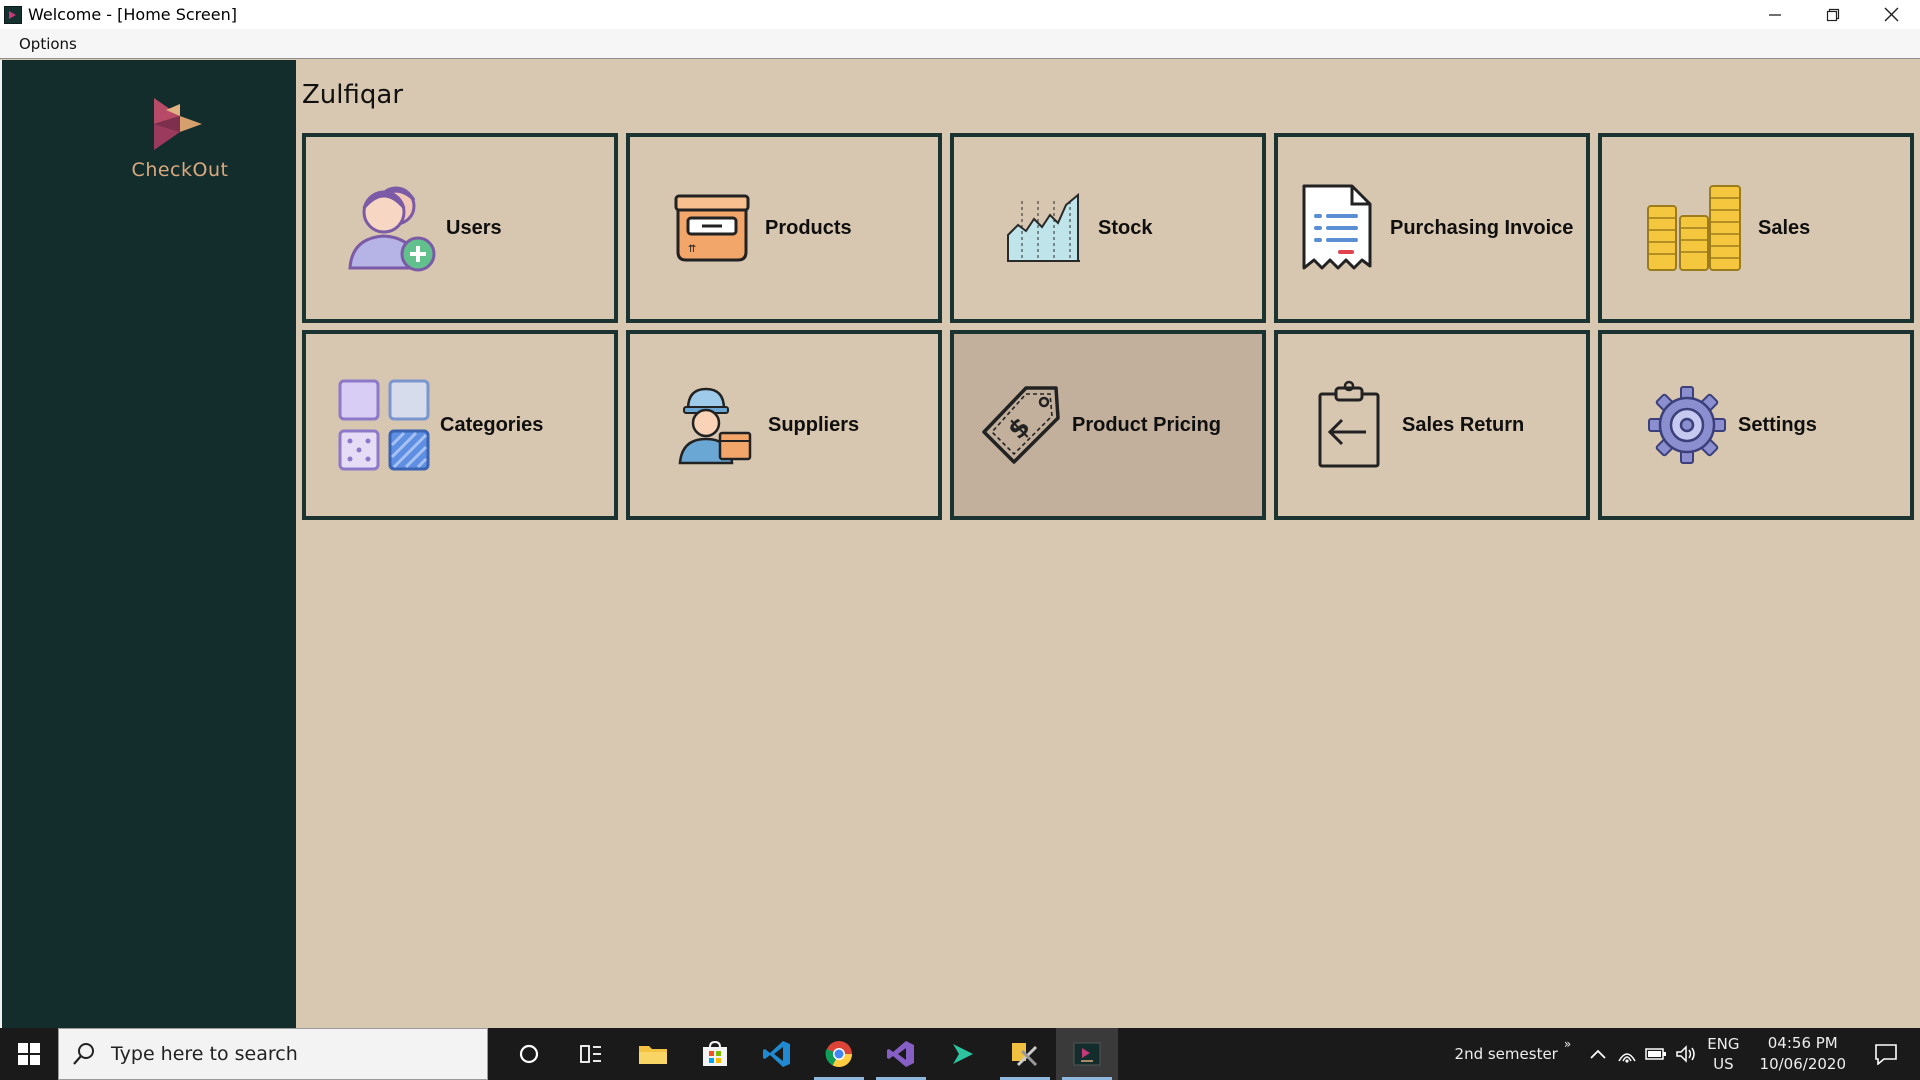 The height and width of the screenshot is (1080, 1920). I want to click on language-text: ENG, so click(1723, 1044).